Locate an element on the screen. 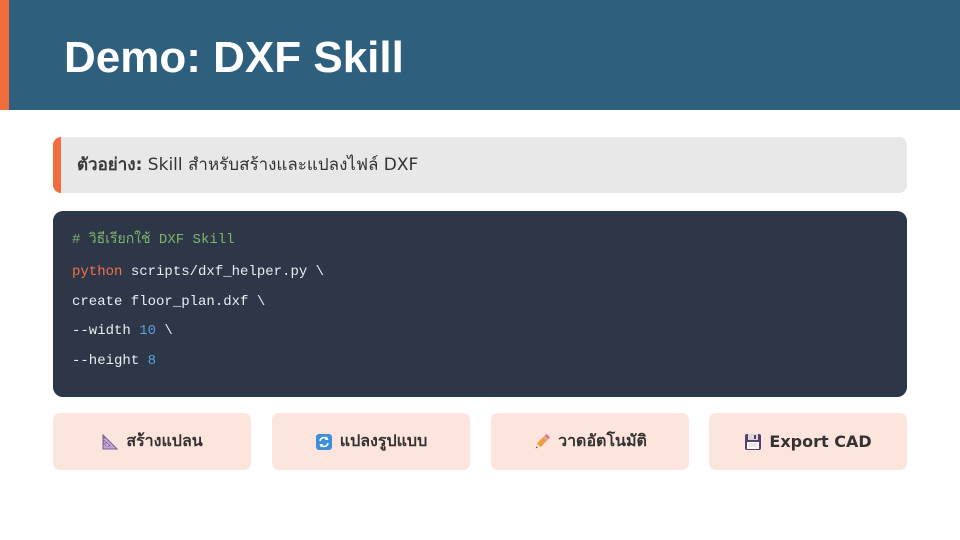  create-plan-button: สร้างแปลน is located at coordinates (152, 441).